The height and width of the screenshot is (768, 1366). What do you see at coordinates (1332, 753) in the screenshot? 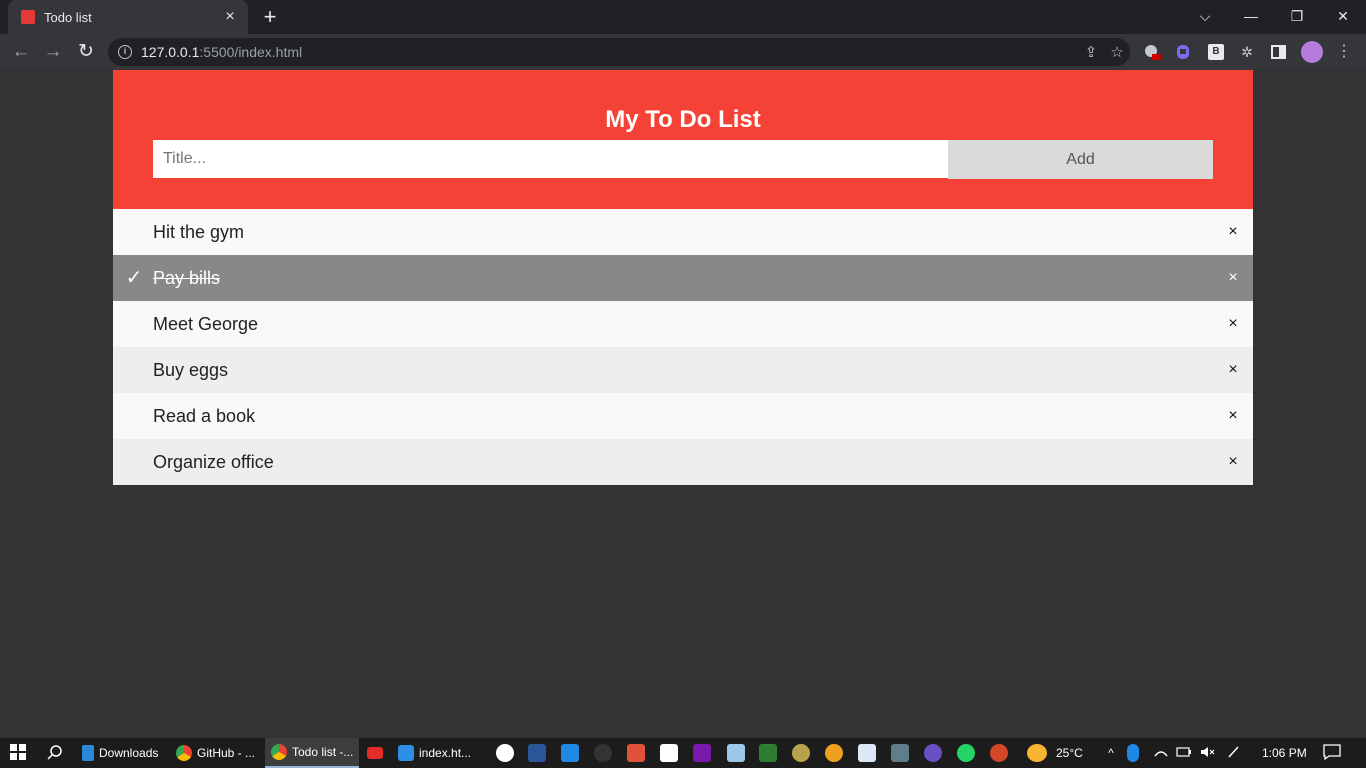
I see `notification-icon` at bounding box center [1332, 753].